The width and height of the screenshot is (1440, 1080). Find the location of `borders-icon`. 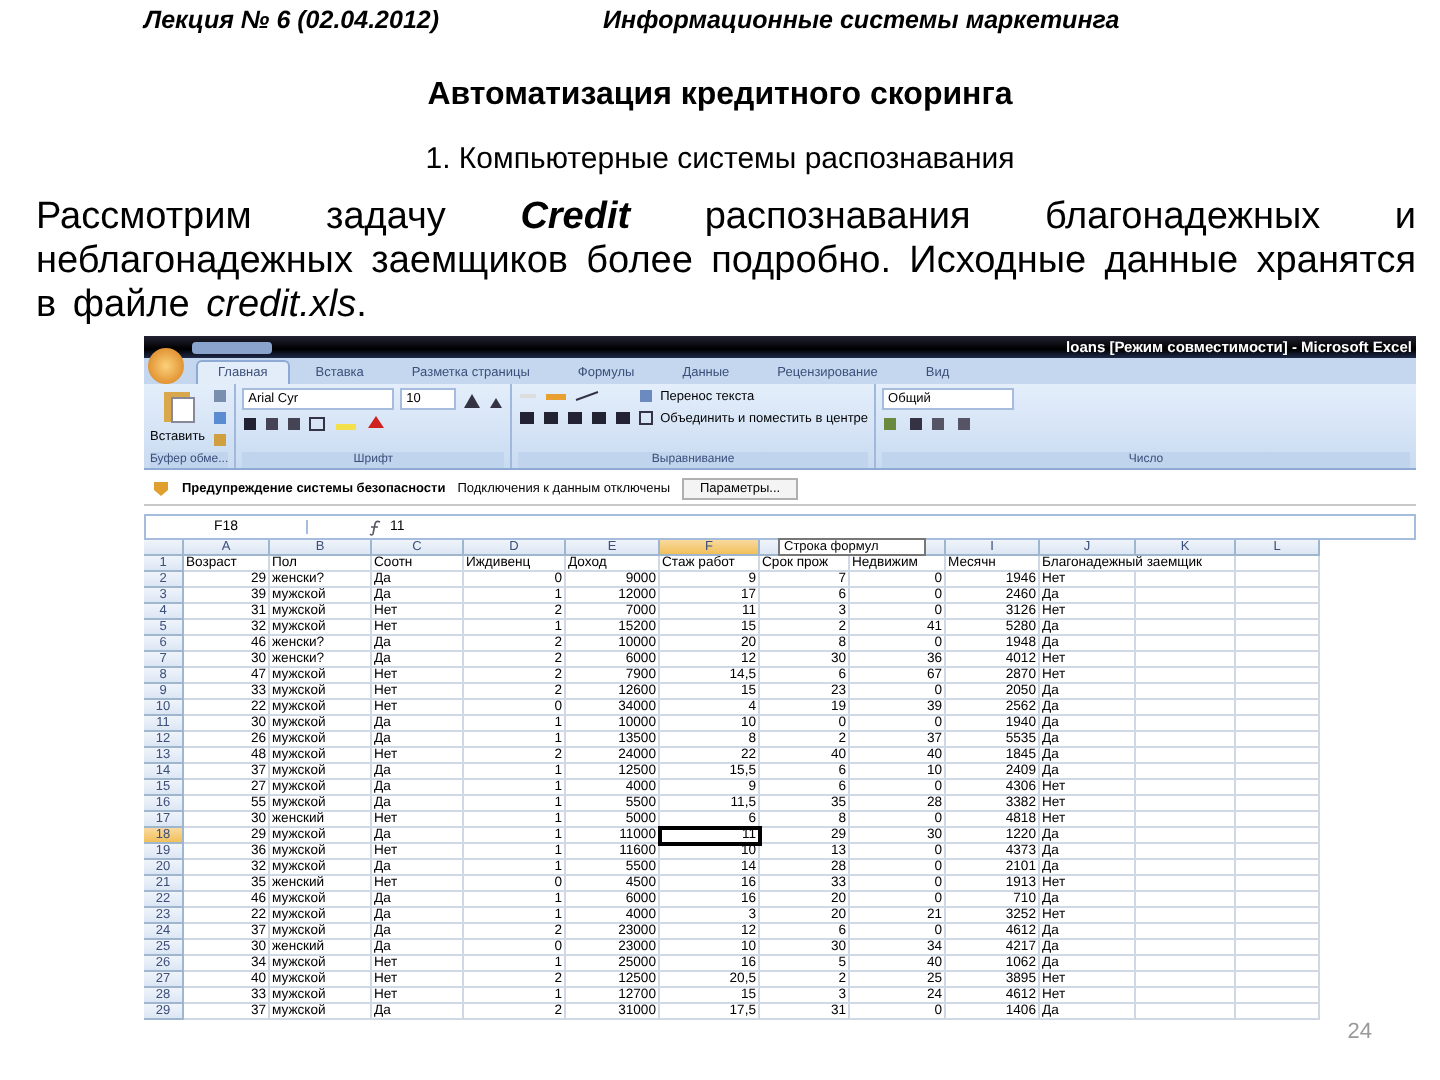

borders-icon is located at coordinates (318, 424).